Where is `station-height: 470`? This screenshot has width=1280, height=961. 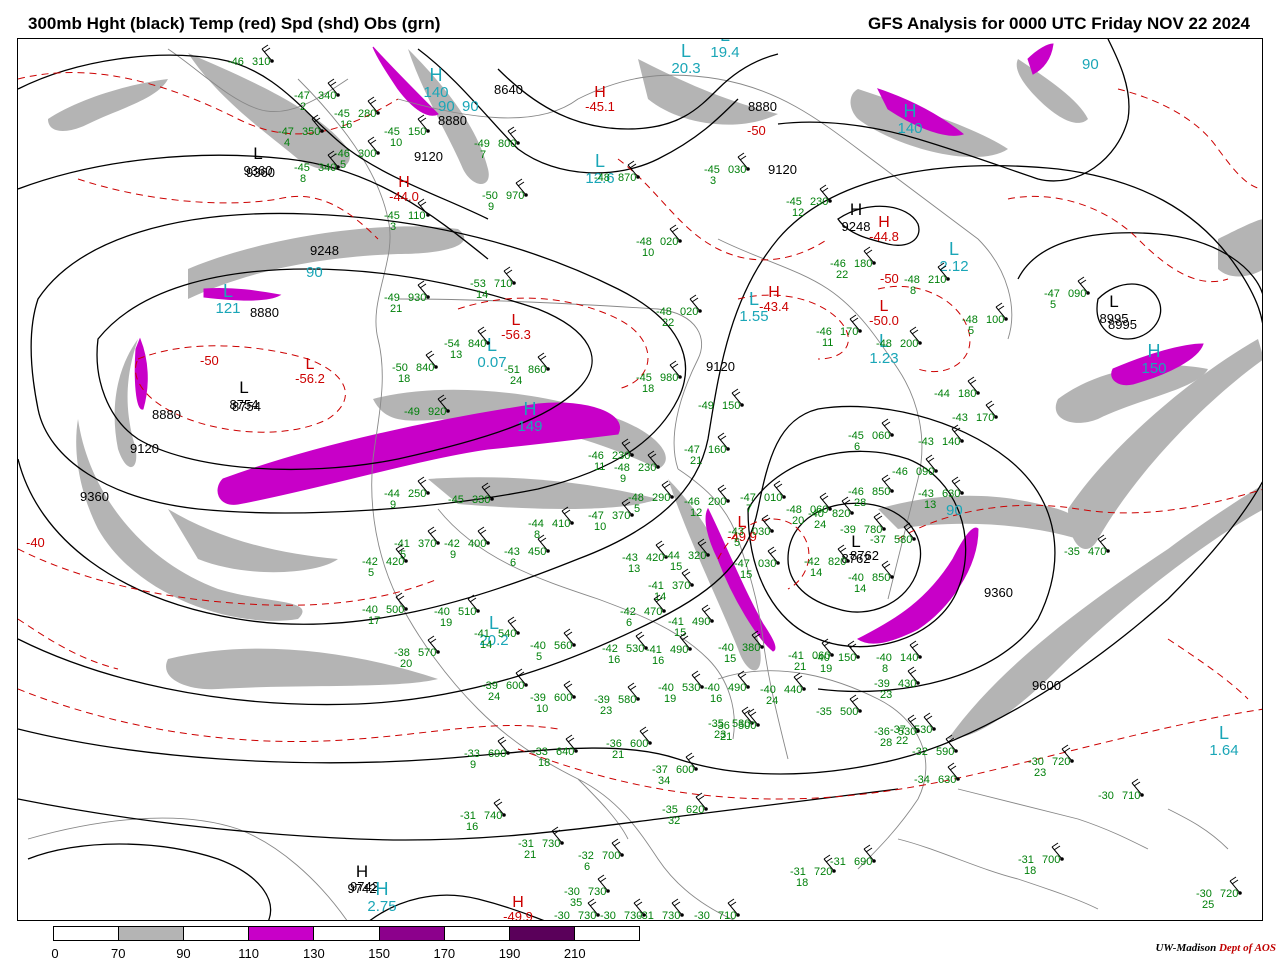 station-height: 470 is located at coordinates (1097, 552).